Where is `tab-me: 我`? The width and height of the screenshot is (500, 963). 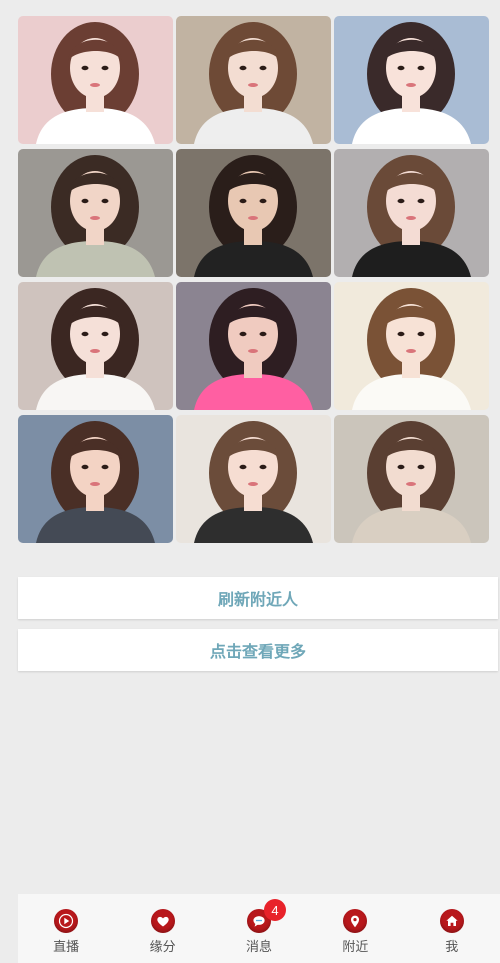
tab-me: 我 is located at coordinates (452, 928).